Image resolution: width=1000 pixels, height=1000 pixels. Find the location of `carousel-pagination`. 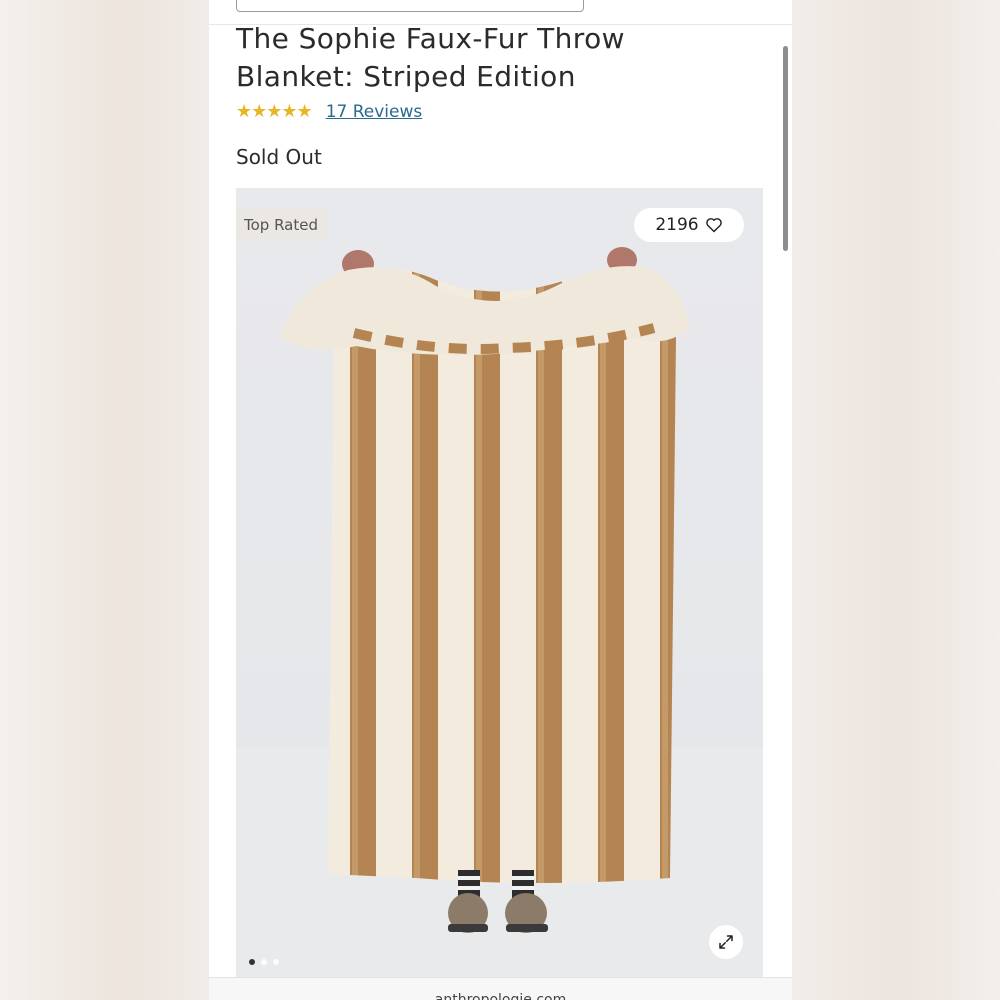

carousel-pagination is located at coordinates (264, 962).